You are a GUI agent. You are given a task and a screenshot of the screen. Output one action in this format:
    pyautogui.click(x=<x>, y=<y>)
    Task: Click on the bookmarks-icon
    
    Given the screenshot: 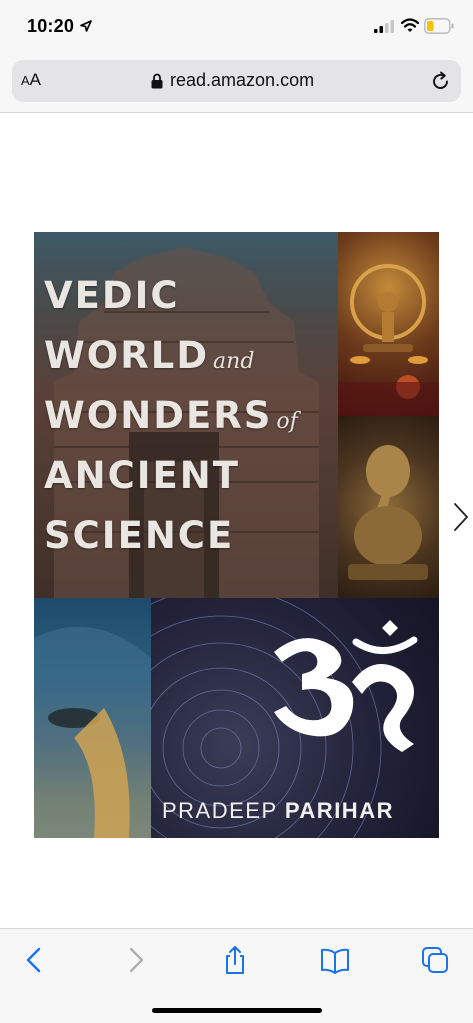 What is the action you would take?
    pyautogui.click(x=335, y=960)
    